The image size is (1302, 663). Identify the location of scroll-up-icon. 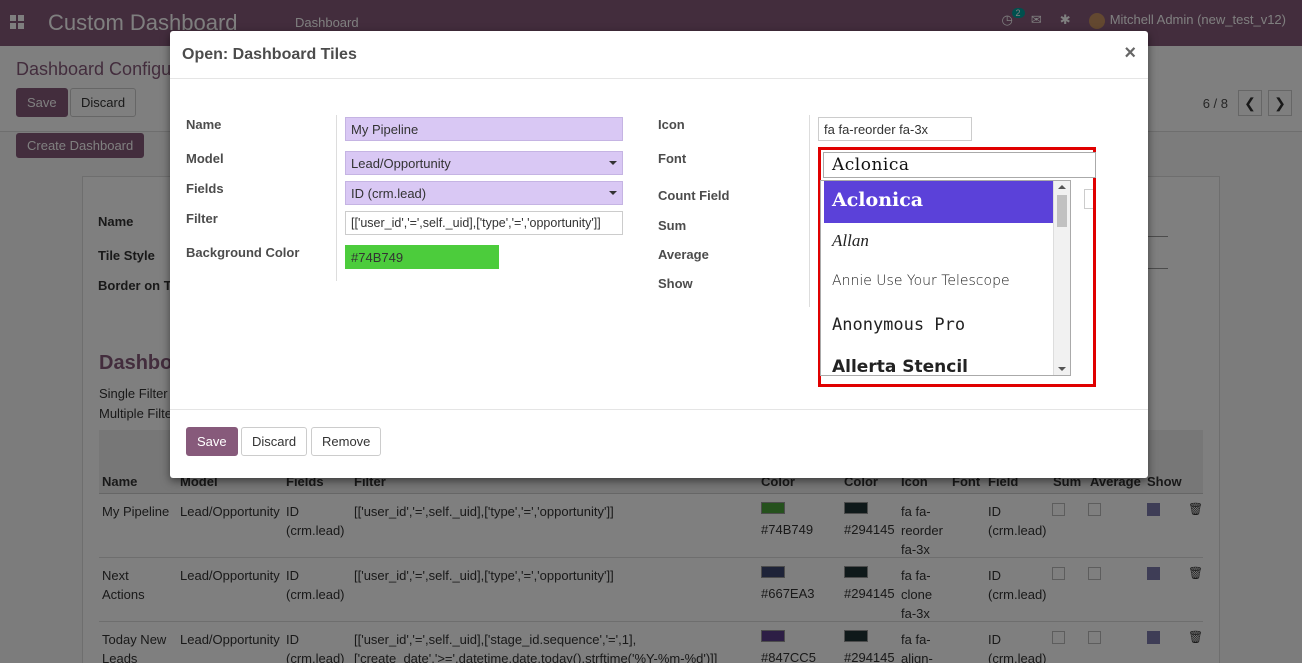
(1062, 187).